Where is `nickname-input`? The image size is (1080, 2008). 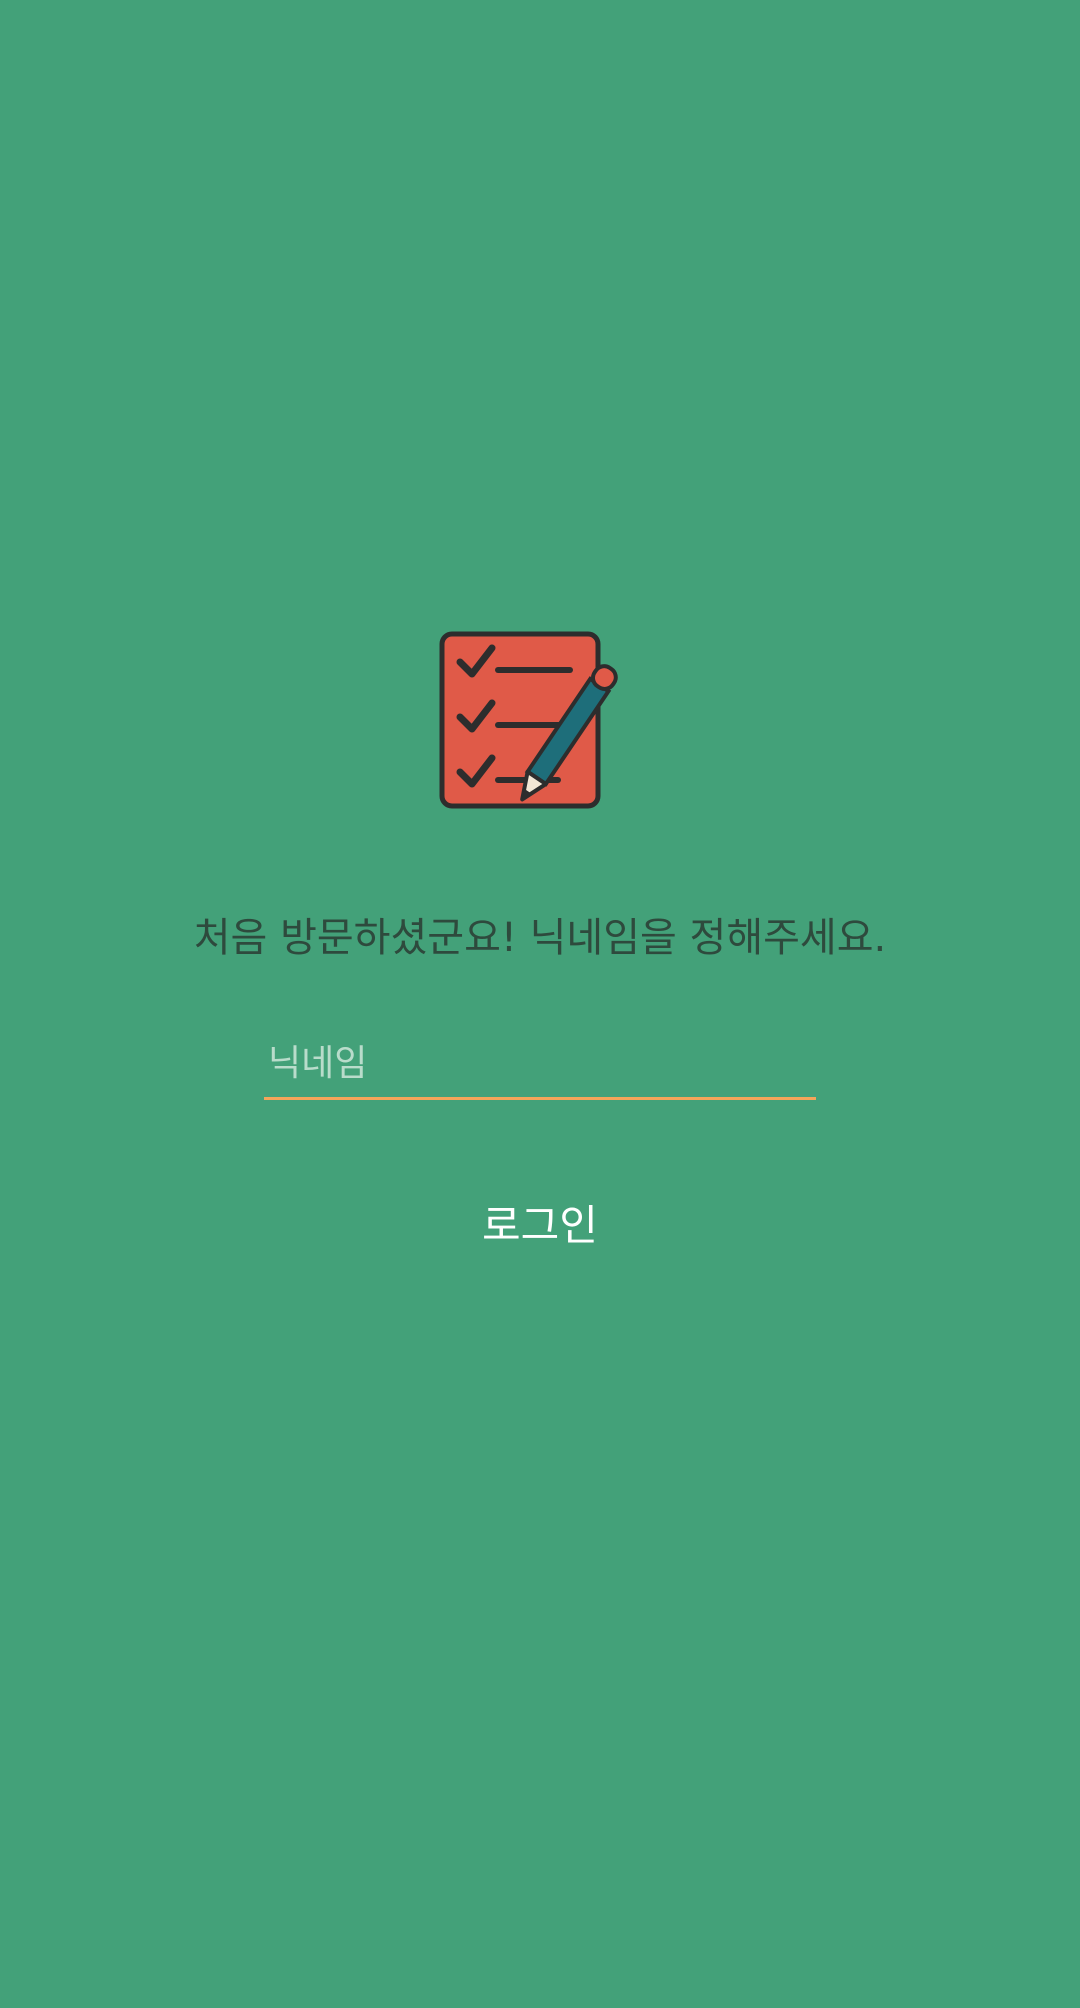
nickname-input is located at coordinates (540, 1063).